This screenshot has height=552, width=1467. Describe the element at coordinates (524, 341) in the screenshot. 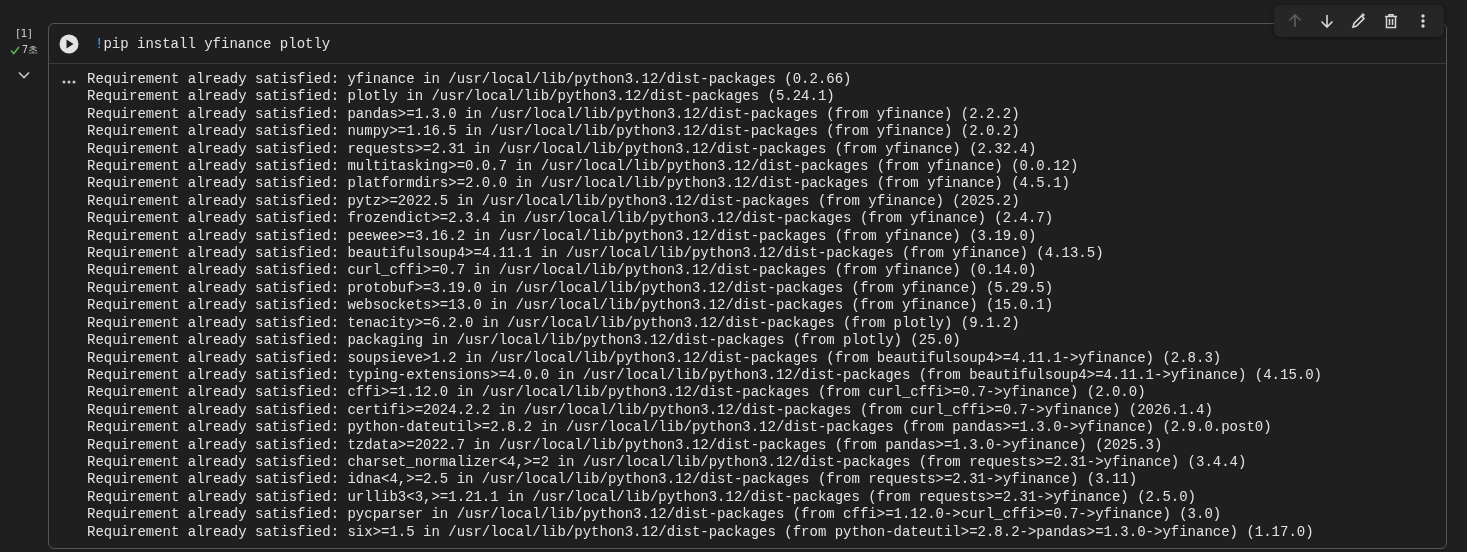

I see `output-line: Requirement already satisfied: packaging in /usr/local/lib/python3.12/dist-packages (from plotly) (25.0)` at that location.